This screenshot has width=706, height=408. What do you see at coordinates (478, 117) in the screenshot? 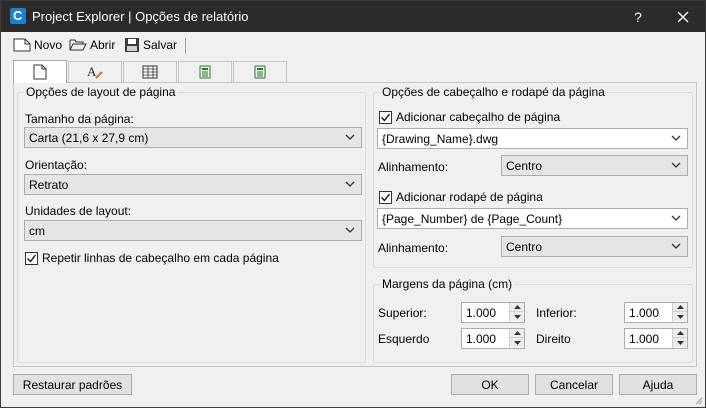
I see `add-header-label: Adicionar cabeçalho de página` at bounding box center [478, 117].